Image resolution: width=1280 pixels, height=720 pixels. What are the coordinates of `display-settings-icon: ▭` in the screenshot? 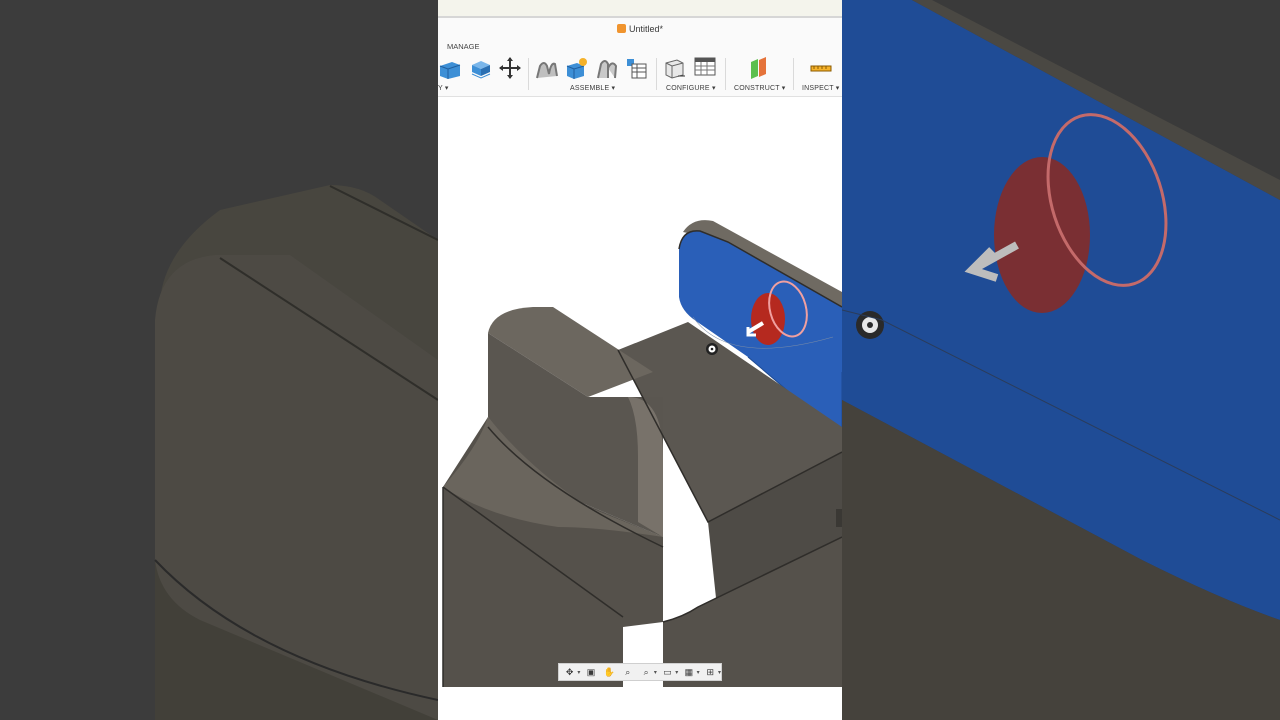 It's located at (667, 672).